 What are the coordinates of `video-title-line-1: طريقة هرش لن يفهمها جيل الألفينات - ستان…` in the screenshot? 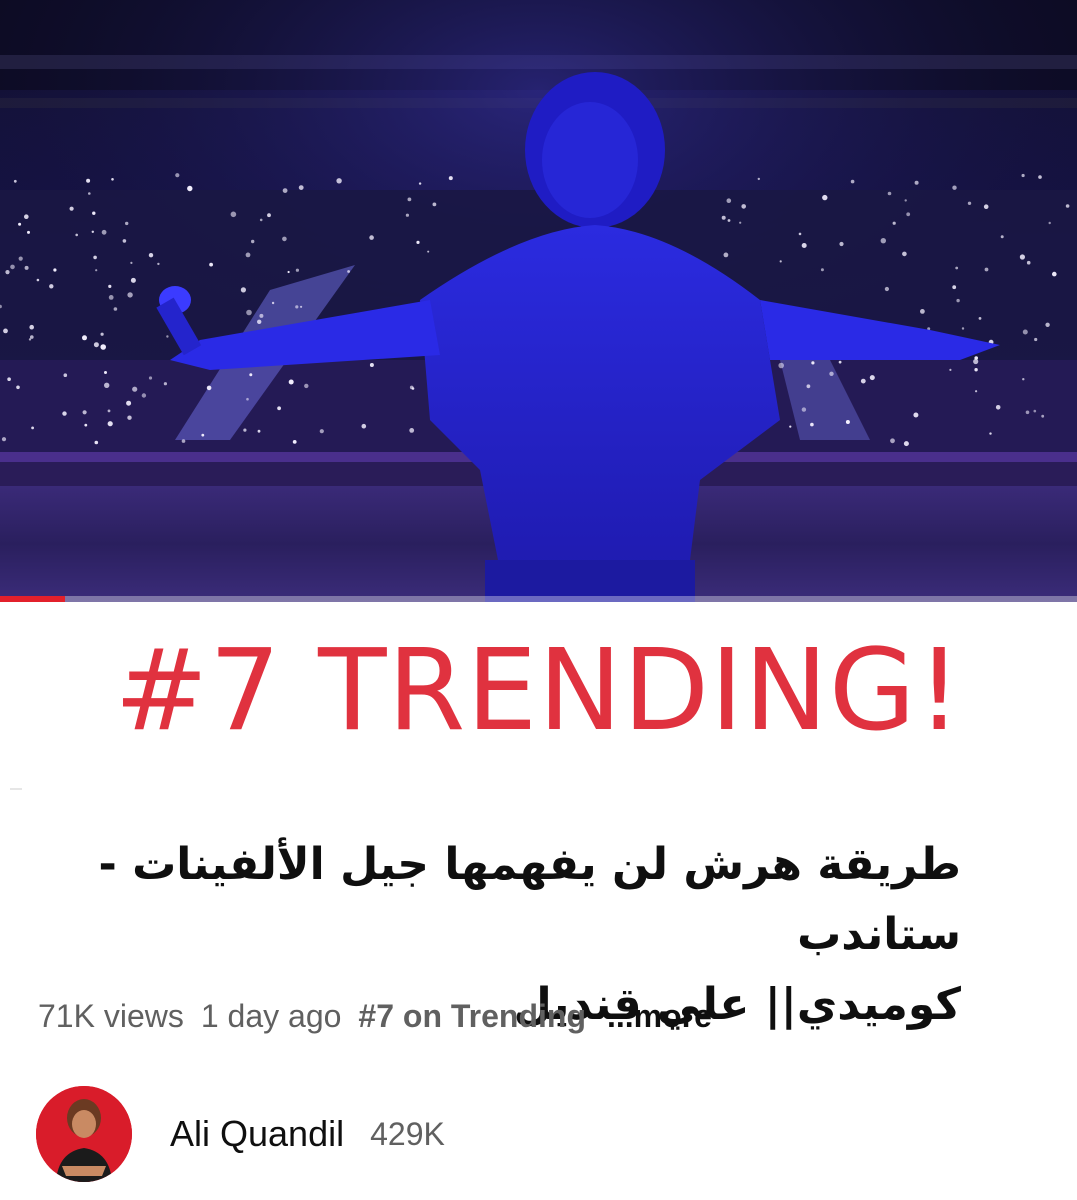 It's located at (529, 899).